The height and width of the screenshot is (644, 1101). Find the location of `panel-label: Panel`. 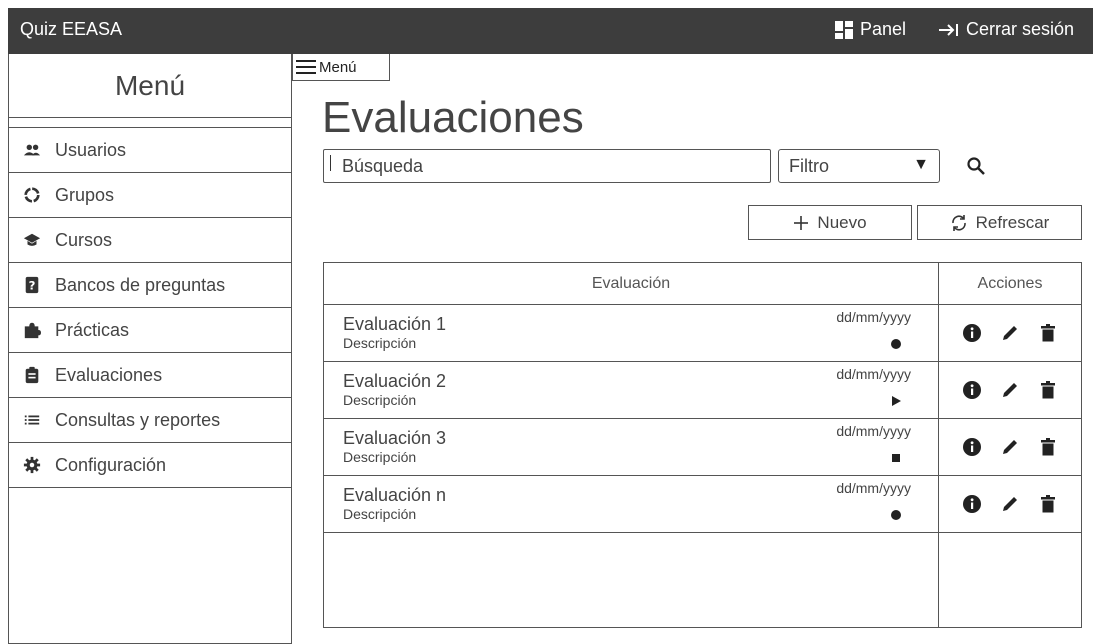

panel-label: Panel is located at coordinates (883, 29).